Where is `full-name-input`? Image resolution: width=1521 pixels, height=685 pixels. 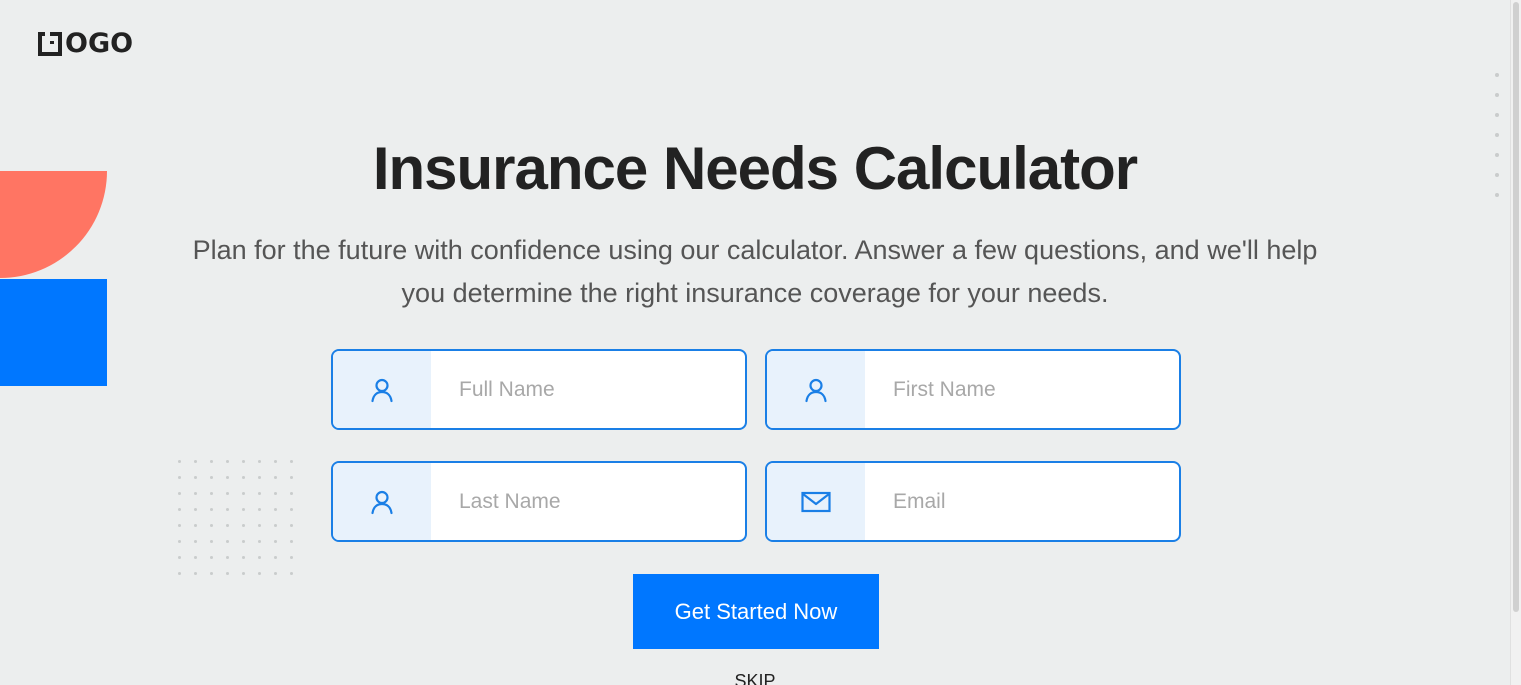
full-name-input is located at coordinates (588, 389).